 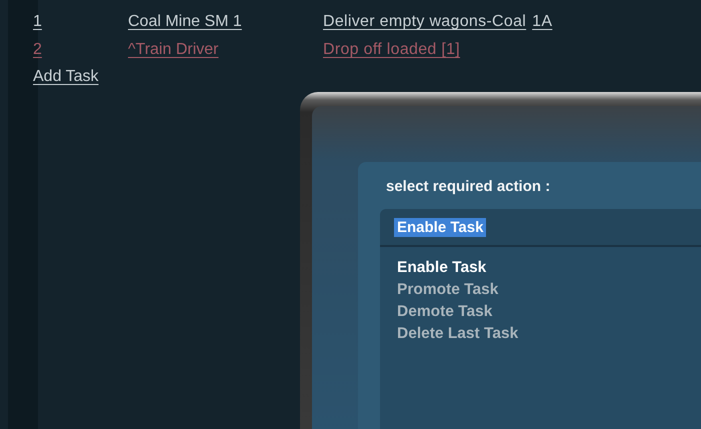 What do you see at coordinates (549, 334) in the screenshot?
I see `option-item: Delete Last Task` at bounding box center [549, 334].